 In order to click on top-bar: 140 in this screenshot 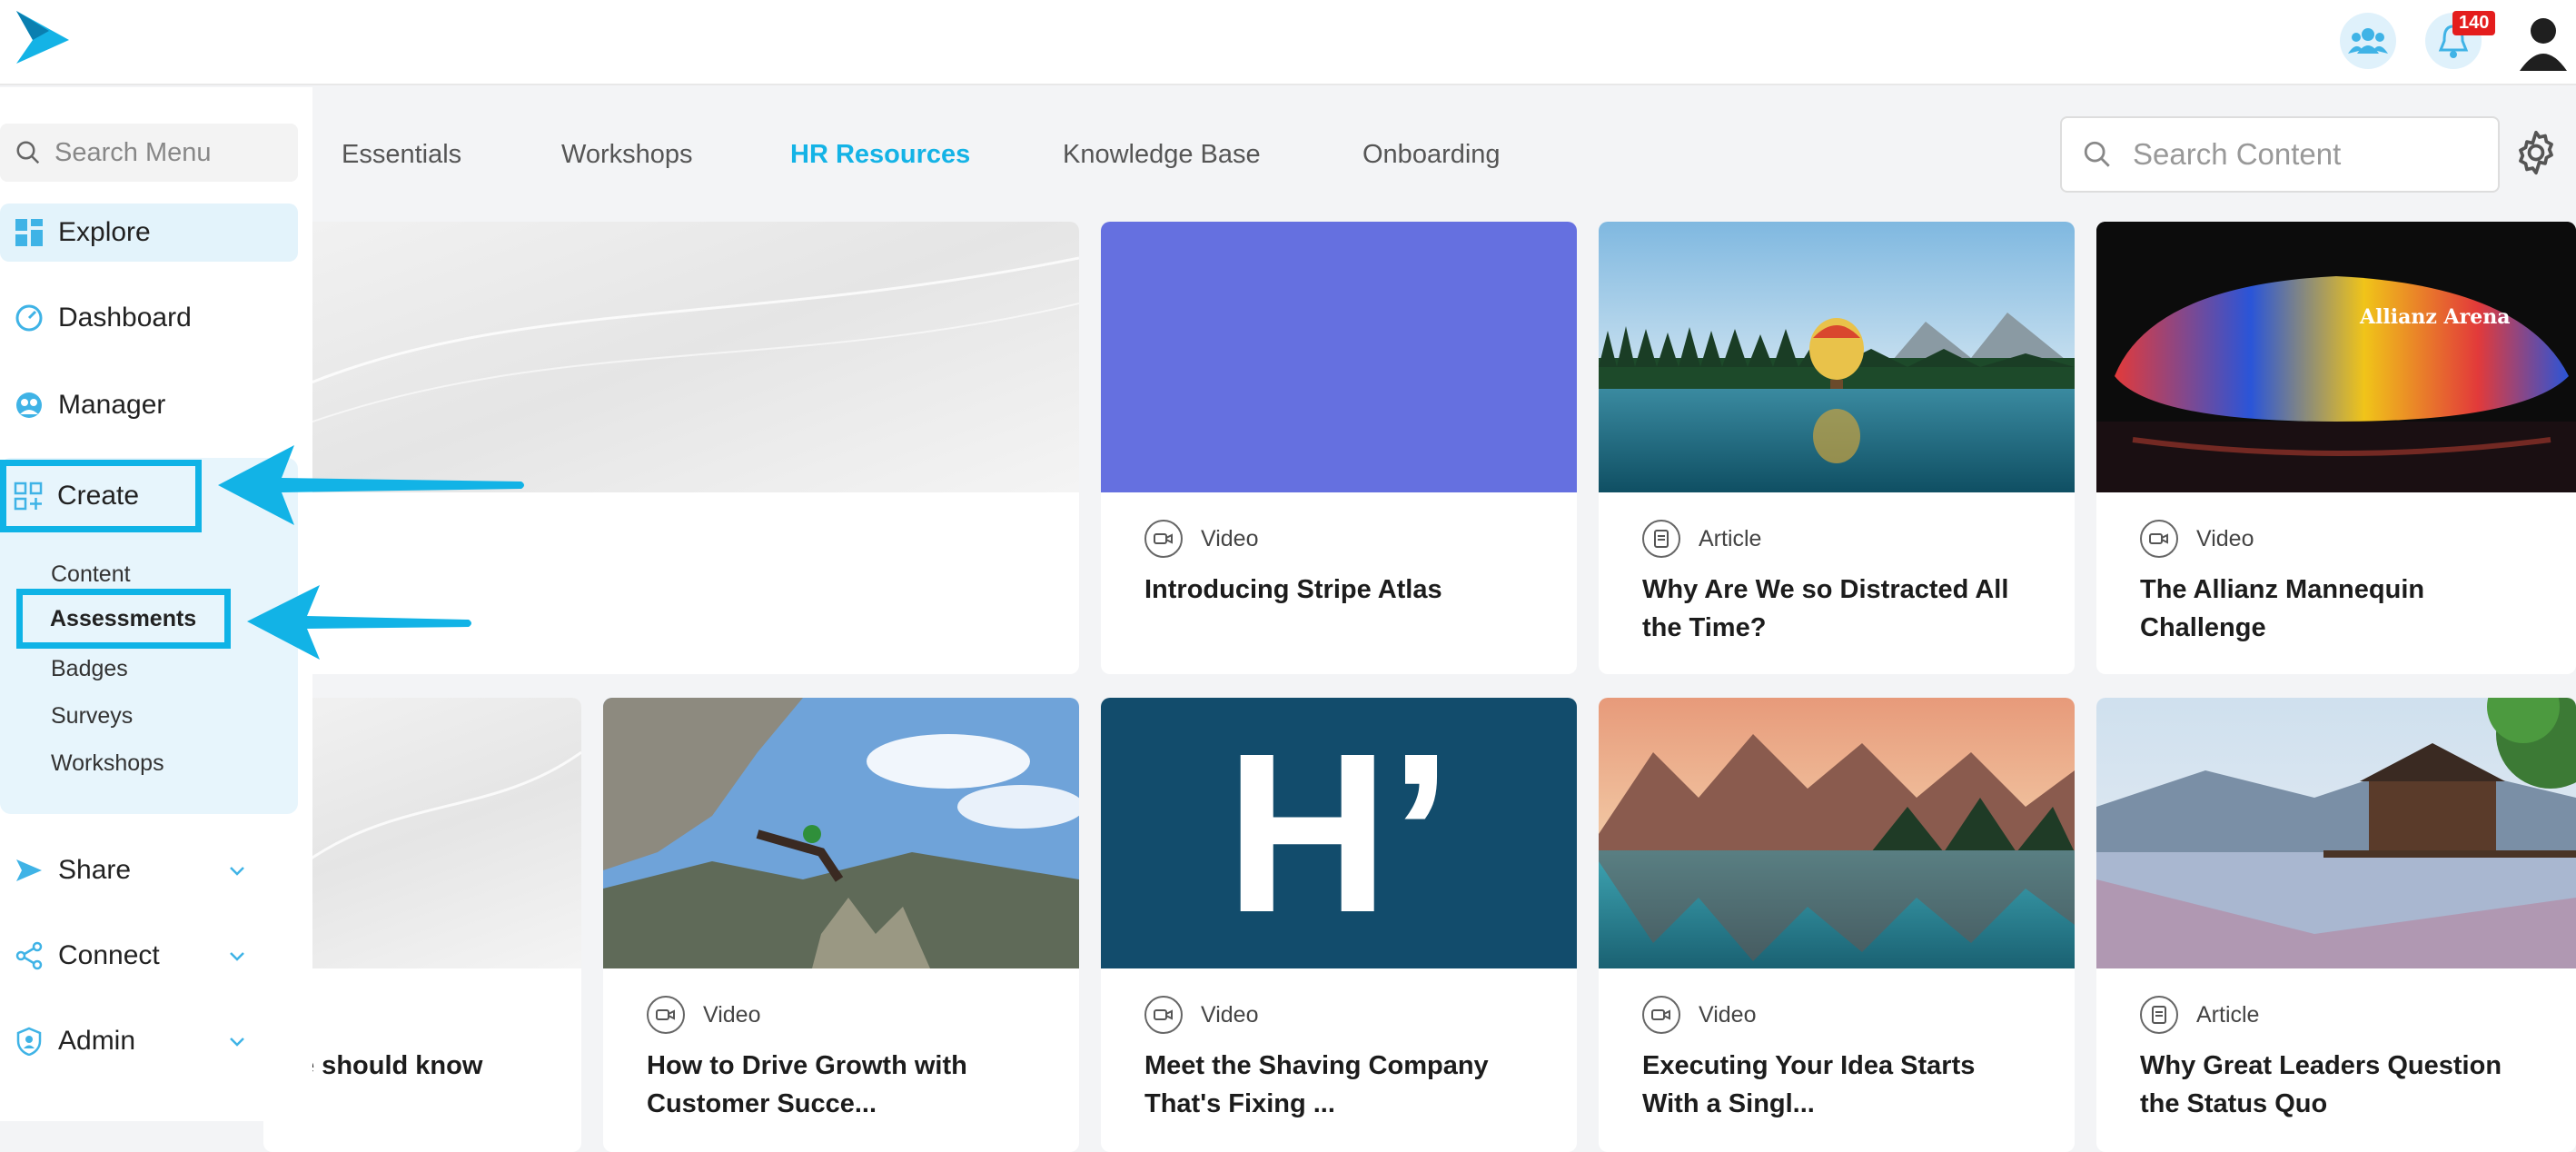, I will do `click(1288, 42)`.